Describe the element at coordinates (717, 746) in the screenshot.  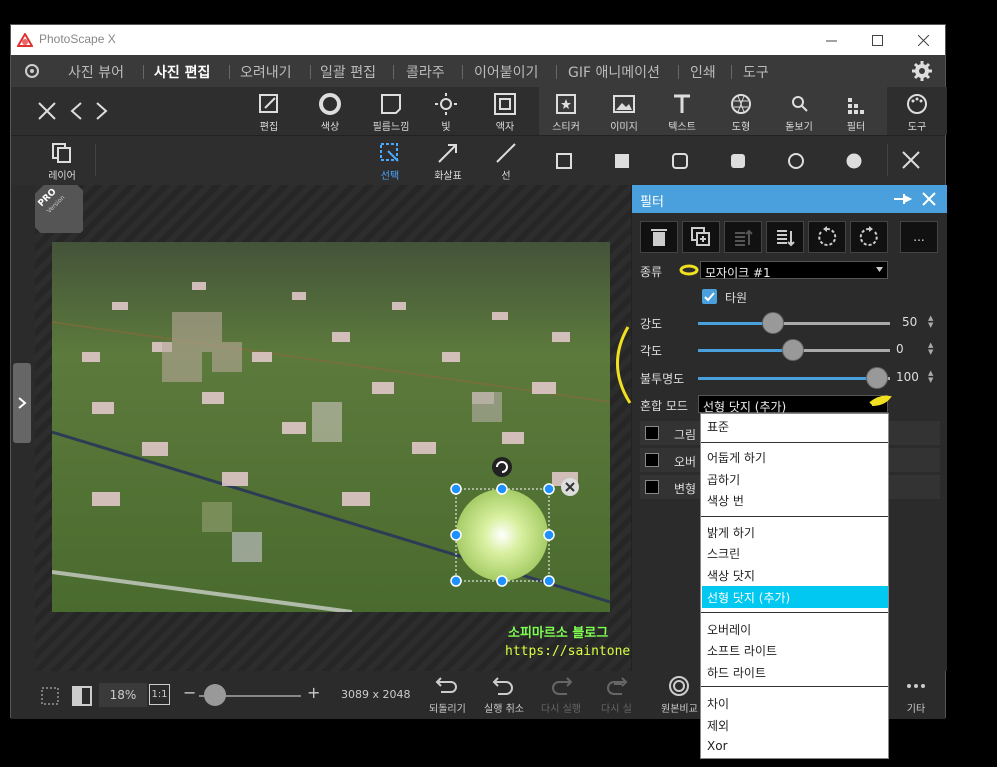
I see `blend-option-xor: Xor` at that location.